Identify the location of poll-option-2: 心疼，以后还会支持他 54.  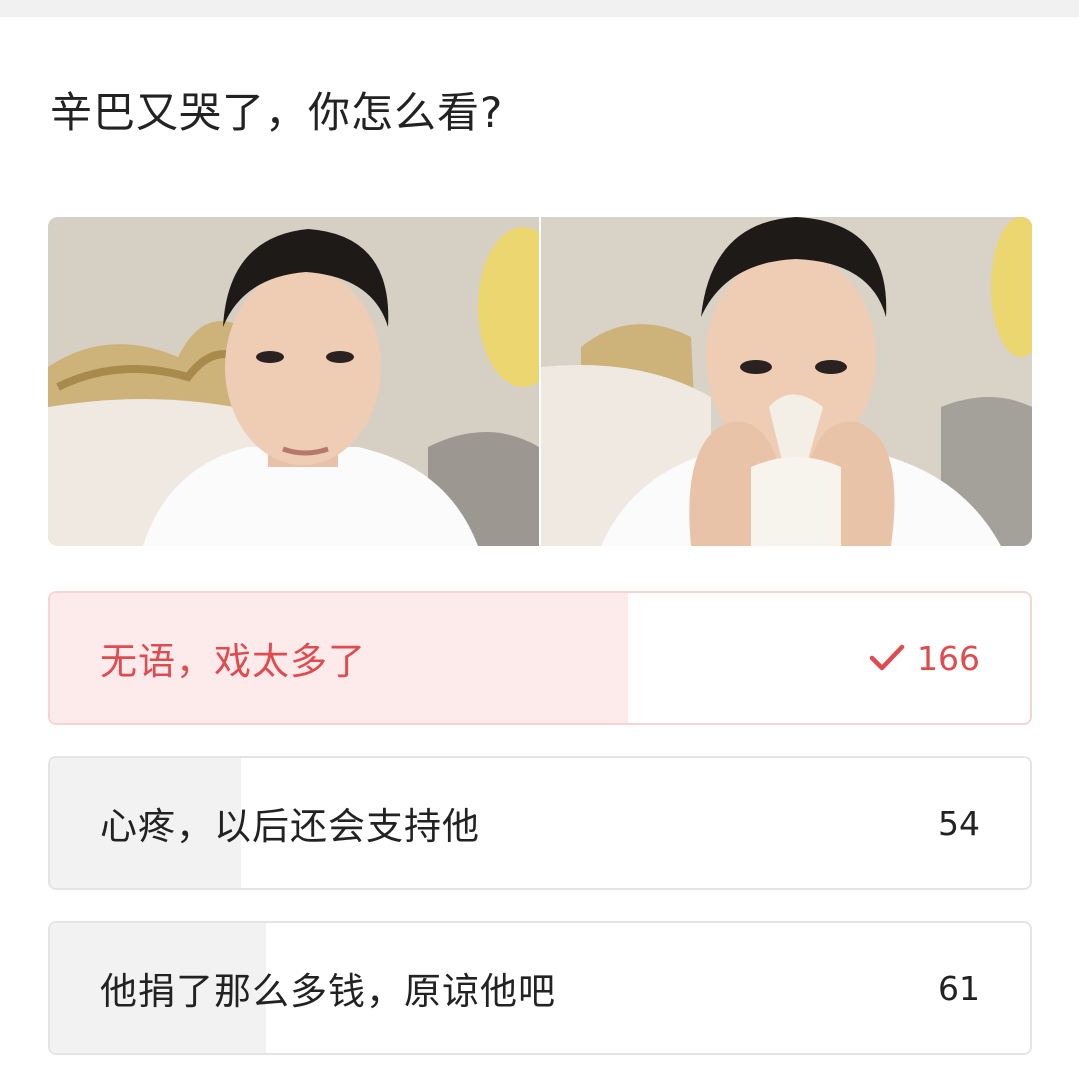
(540, 823).